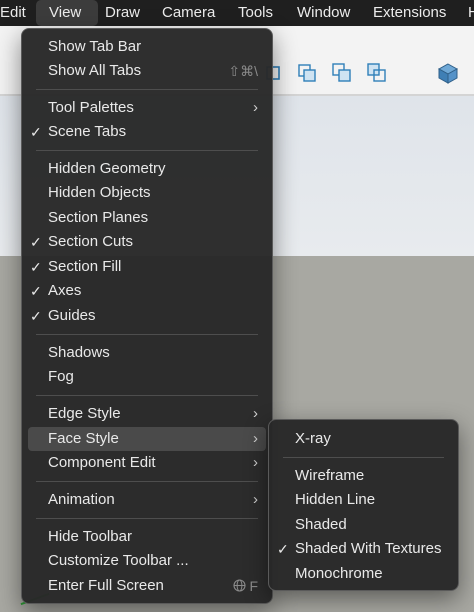 The image size is (474, 612). What do you see at coordinates (61, 376) in the screenshot?
I see `menu-item-label: Fog` at bounding box center [61, 376].